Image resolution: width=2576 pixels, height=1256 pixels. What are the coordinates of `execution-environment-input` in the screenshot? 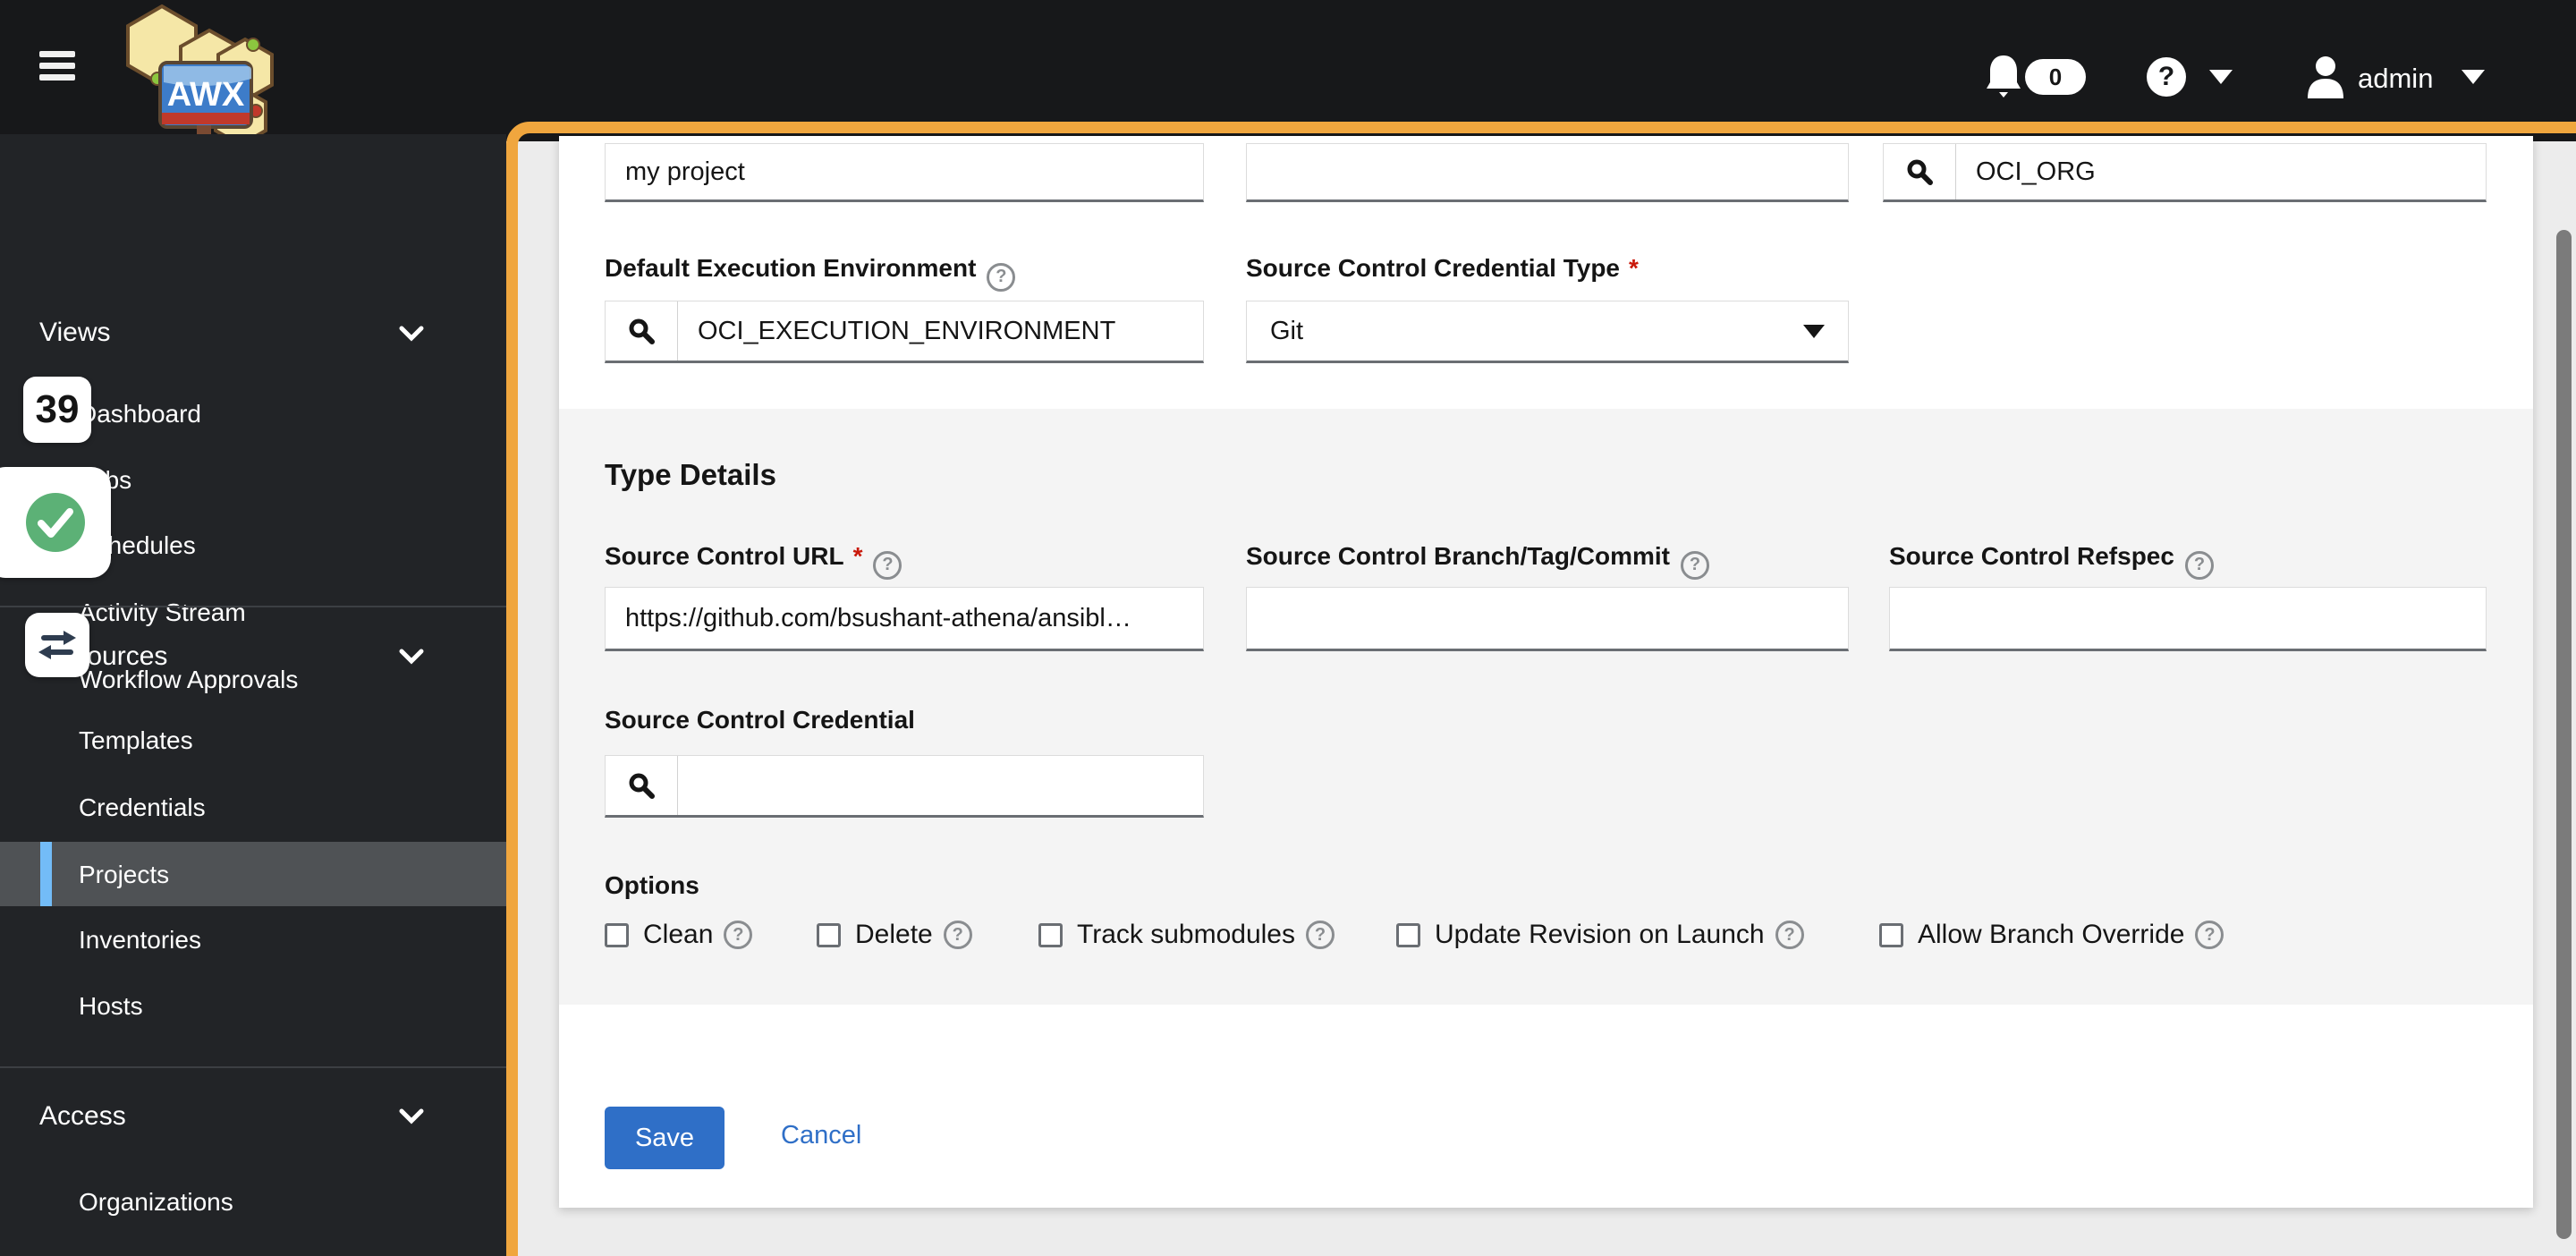 It's located at (940, 331).